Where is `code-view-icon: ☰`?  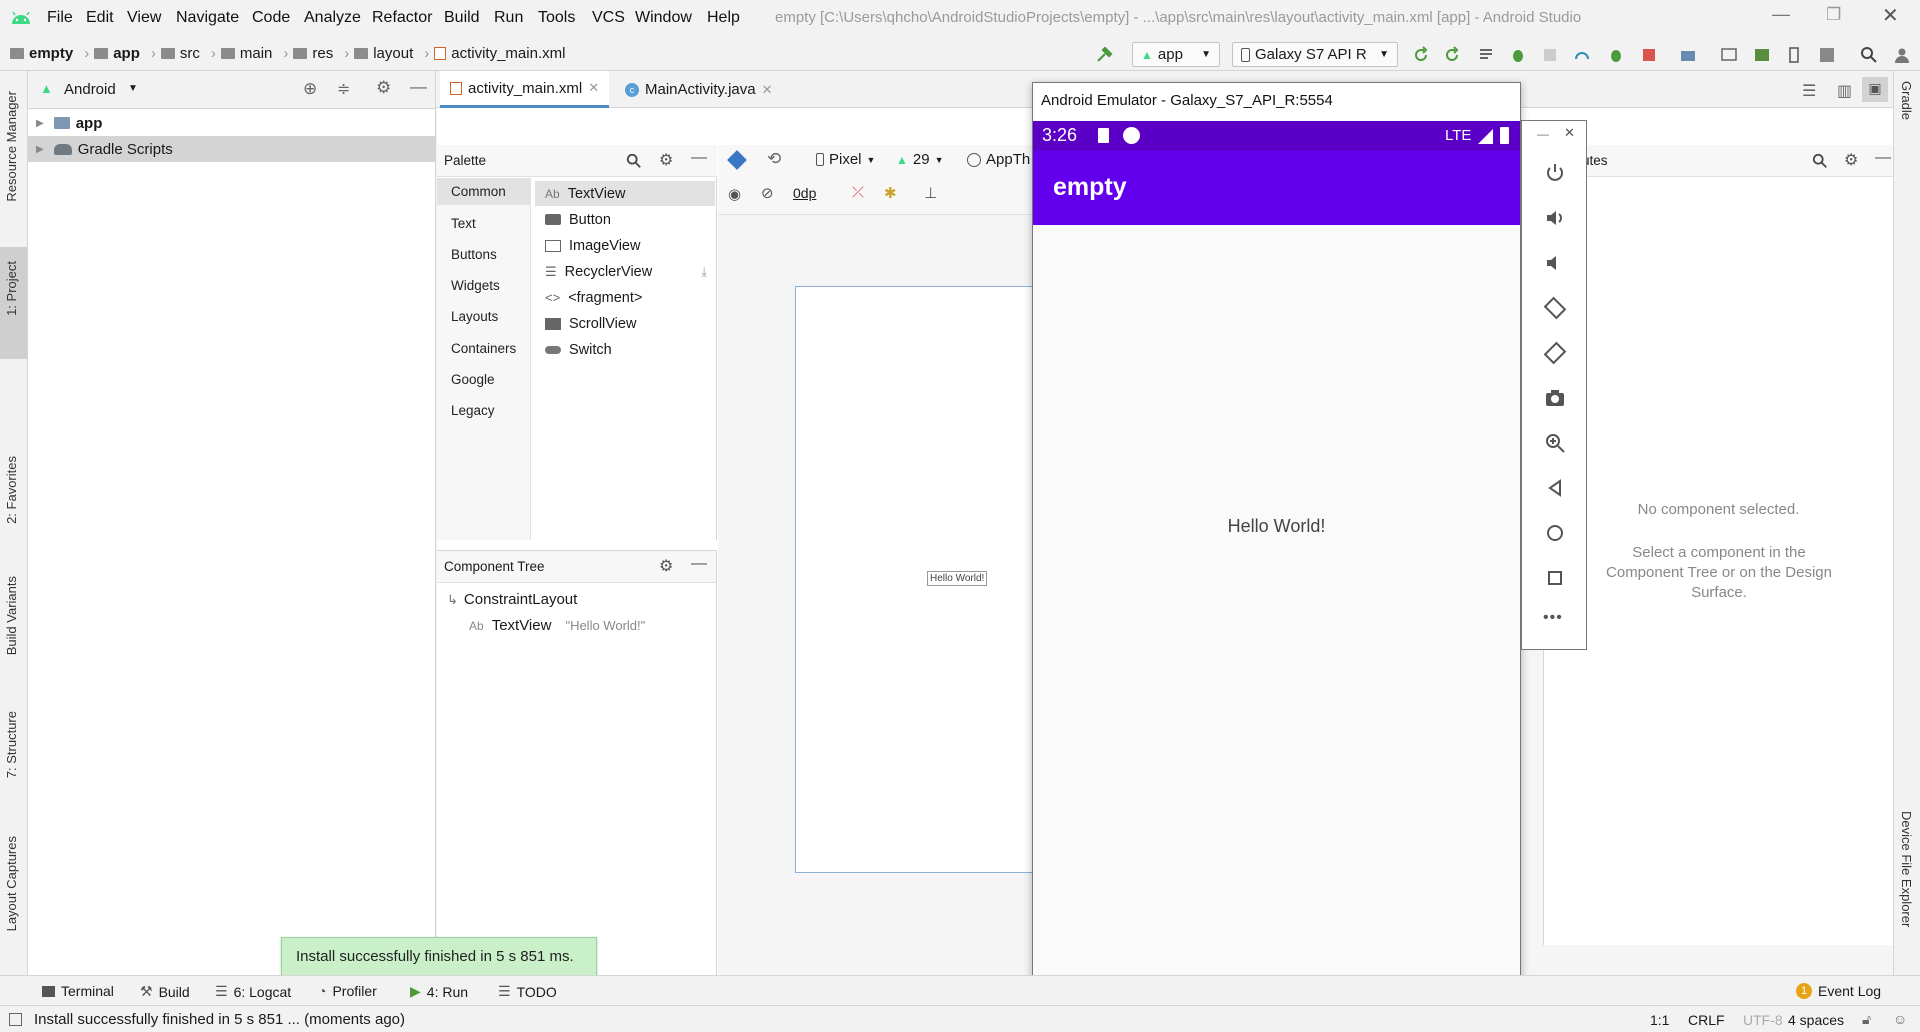 code-view-icon: ☰ is located at coordinates (1809, 91).